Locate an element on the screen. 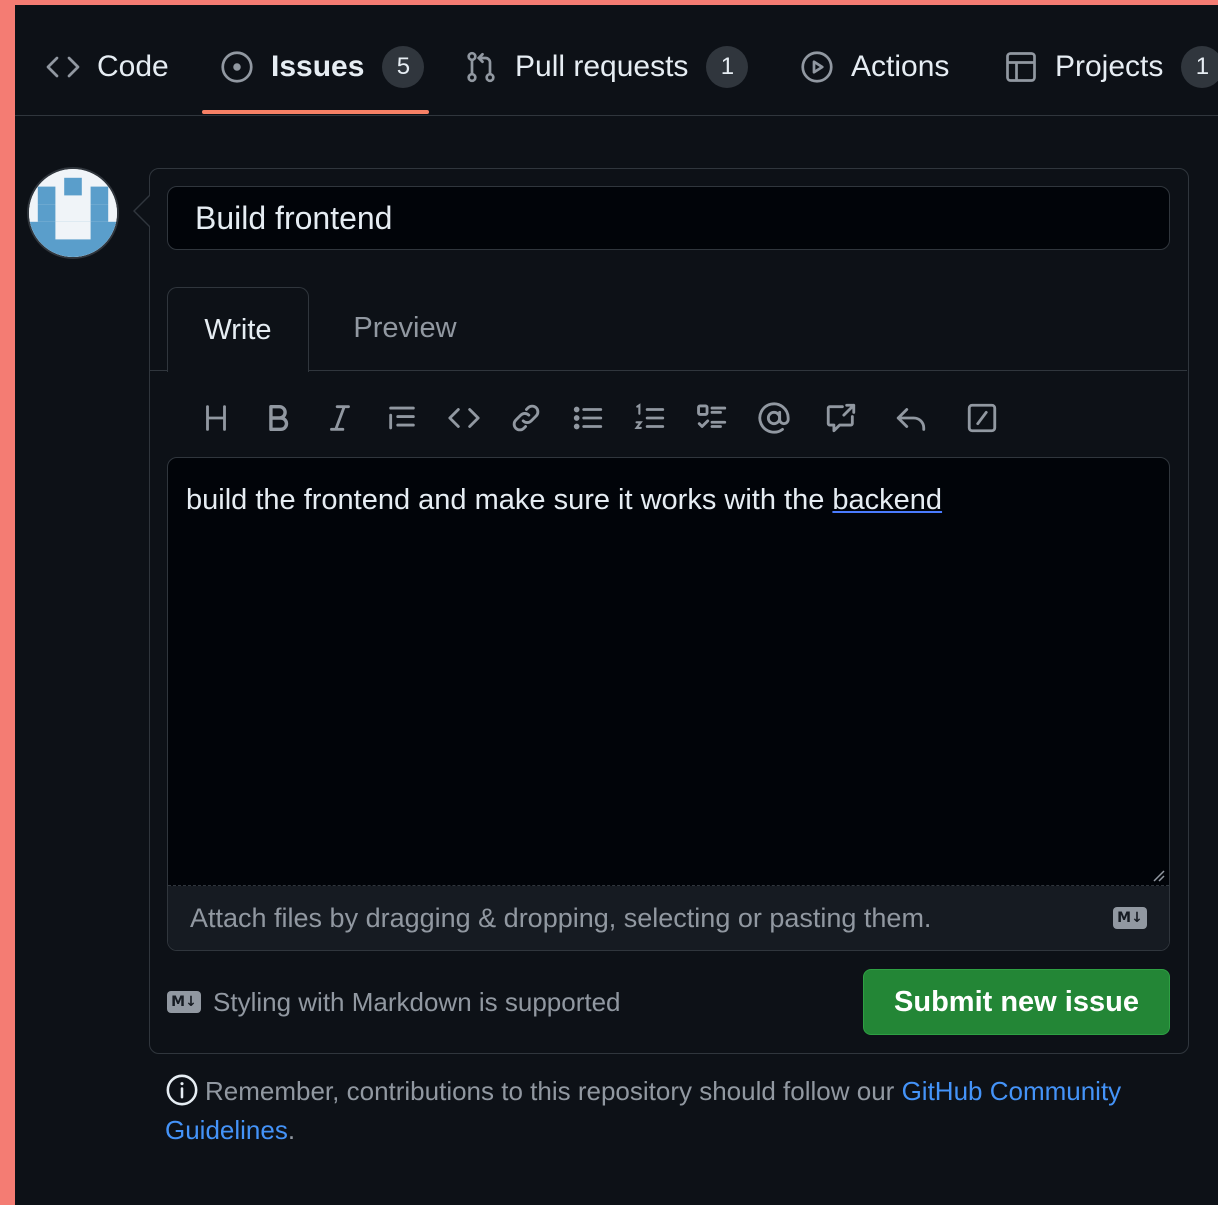 The width and height of the screenshot is (1218, 1205). heading-button is located at coordinates (216, 418).